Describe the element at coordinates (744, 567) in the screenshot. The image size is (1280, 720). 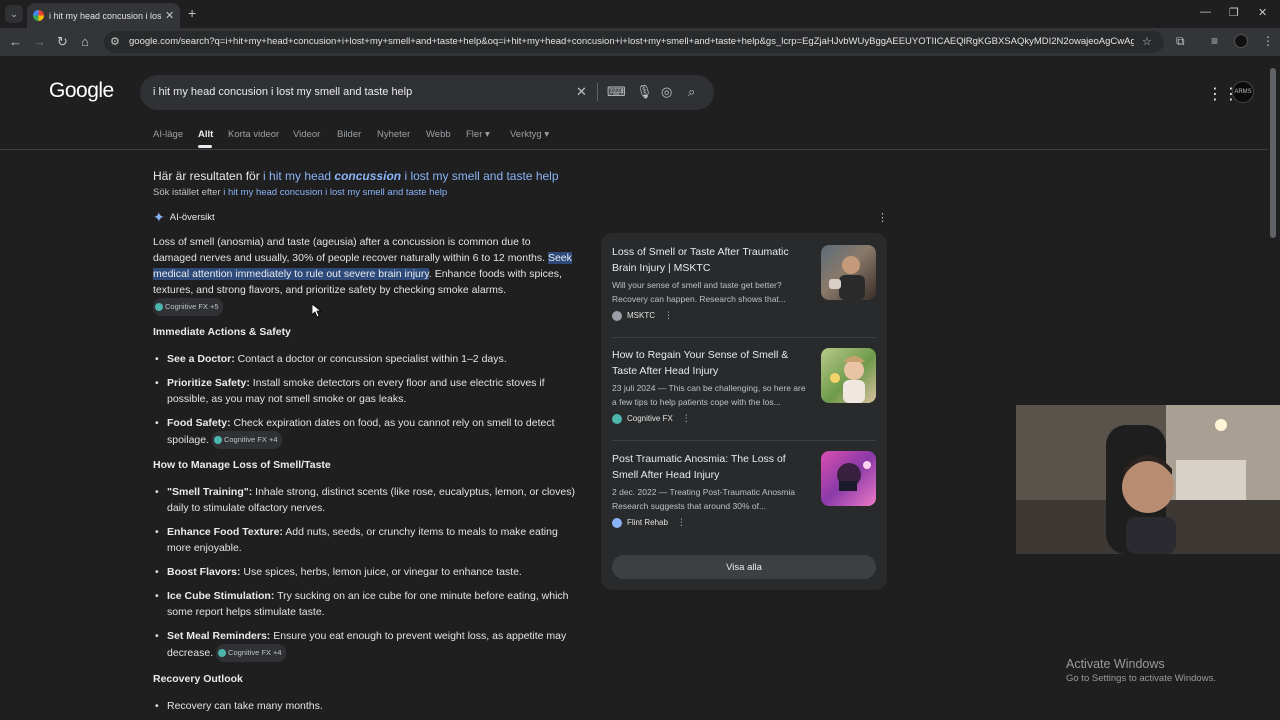
I see `show-all-button: Visa alla` at that location.